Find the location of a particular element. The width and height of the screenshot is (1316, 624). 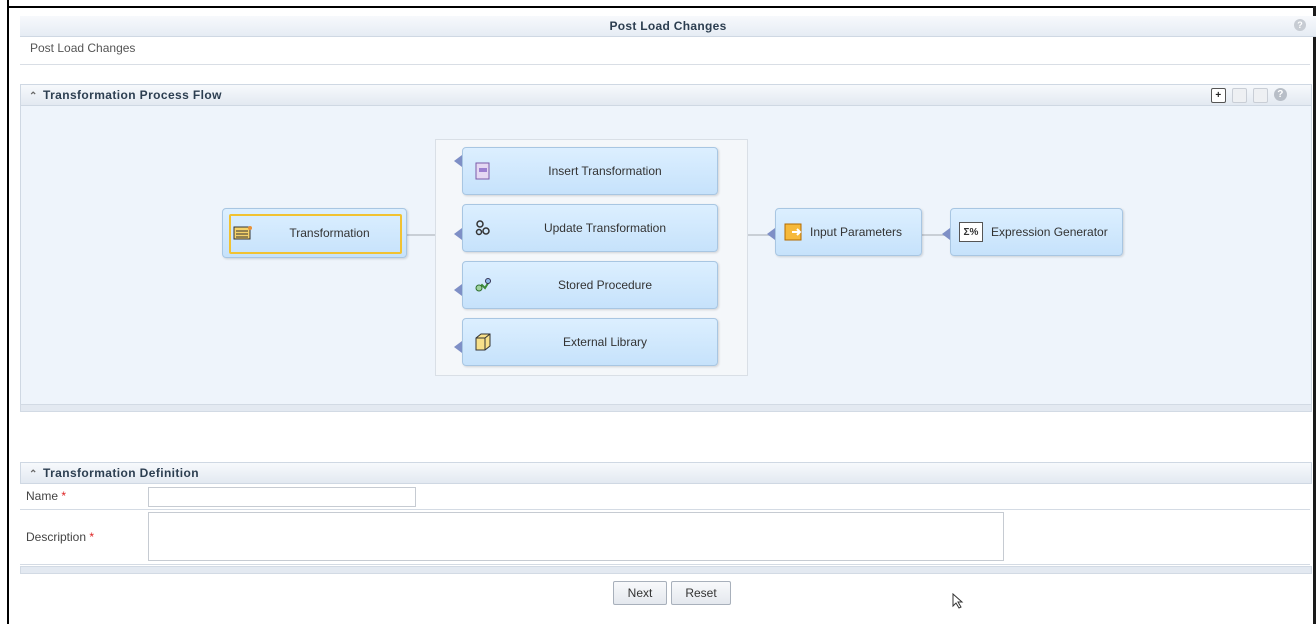

external-library-icon is located at coordinates (483, 342).